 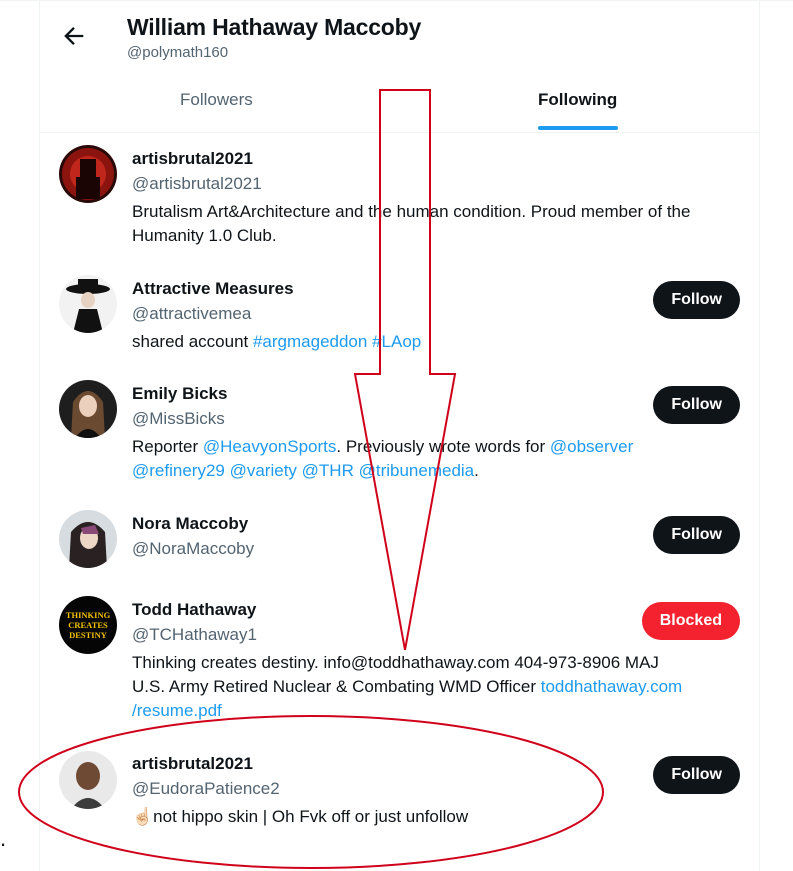 What do you see at coordinates (88, 635) in the screenshot?
I see `avatar-logo-text: DESTINY` at bounding box center [88, 635].